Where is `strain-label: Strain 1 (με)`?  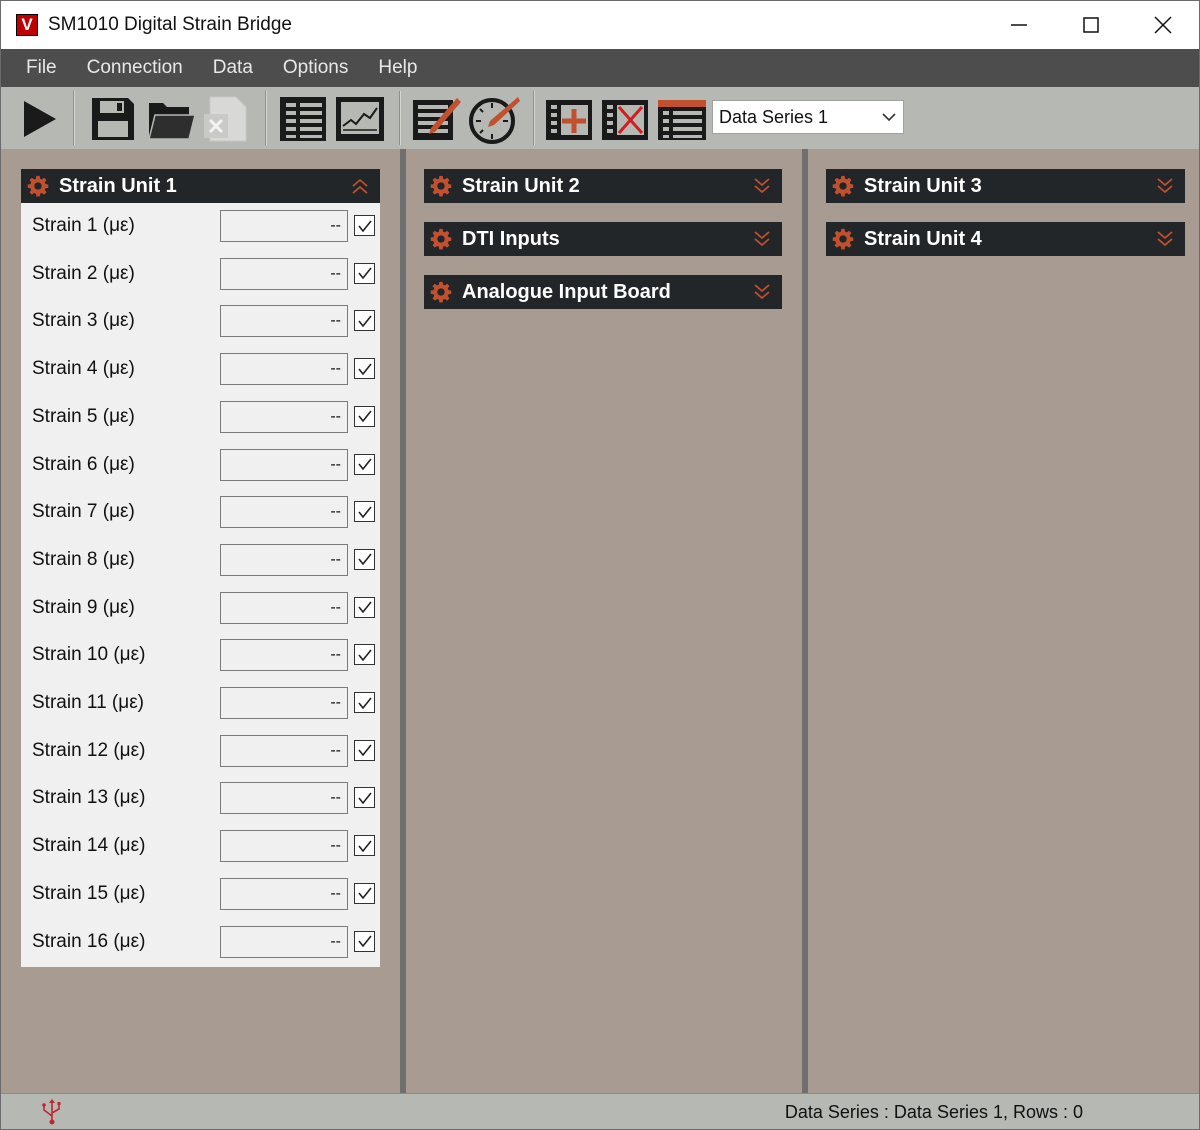 strain-label: Strain 1 (με) is located at coordinates (83, 225).